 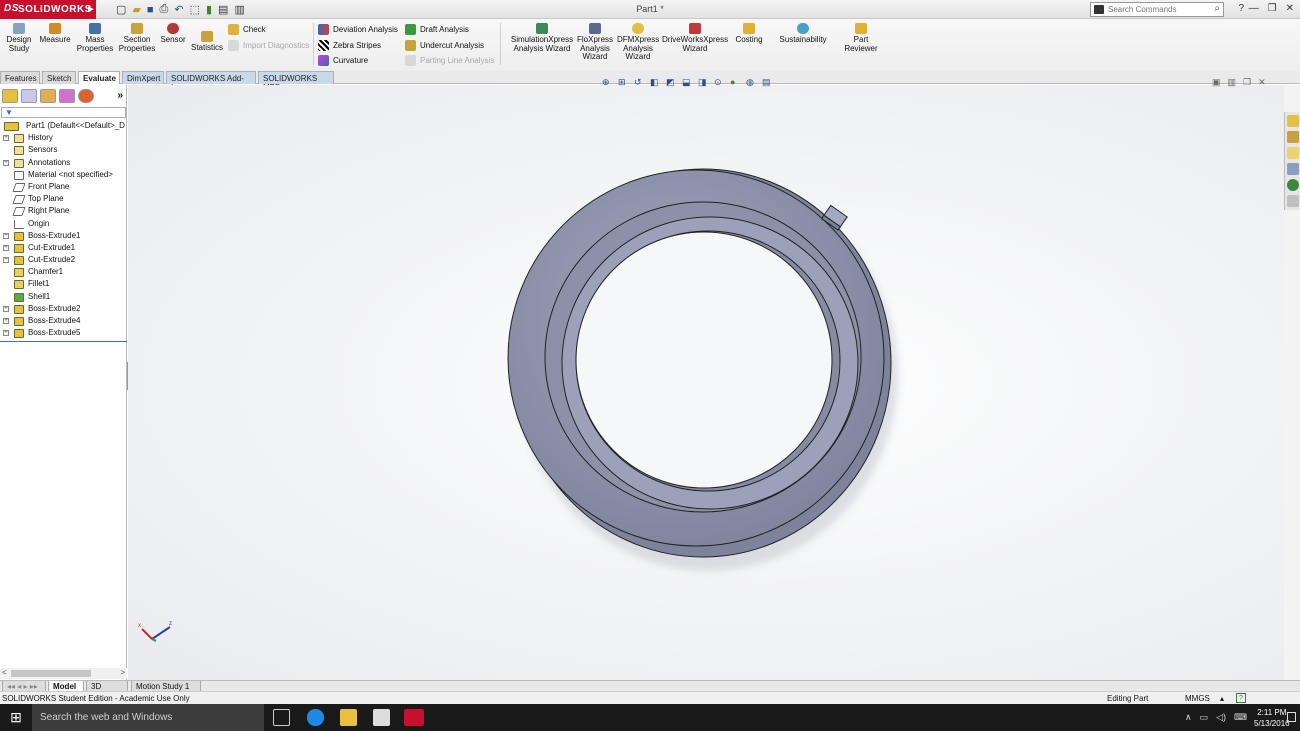 What do you see at coordinates (63, 237) in the screenshot?
I see `tree-item-boss-extrude1: + Boss-Extrude1` at bounding box center [63, 237].